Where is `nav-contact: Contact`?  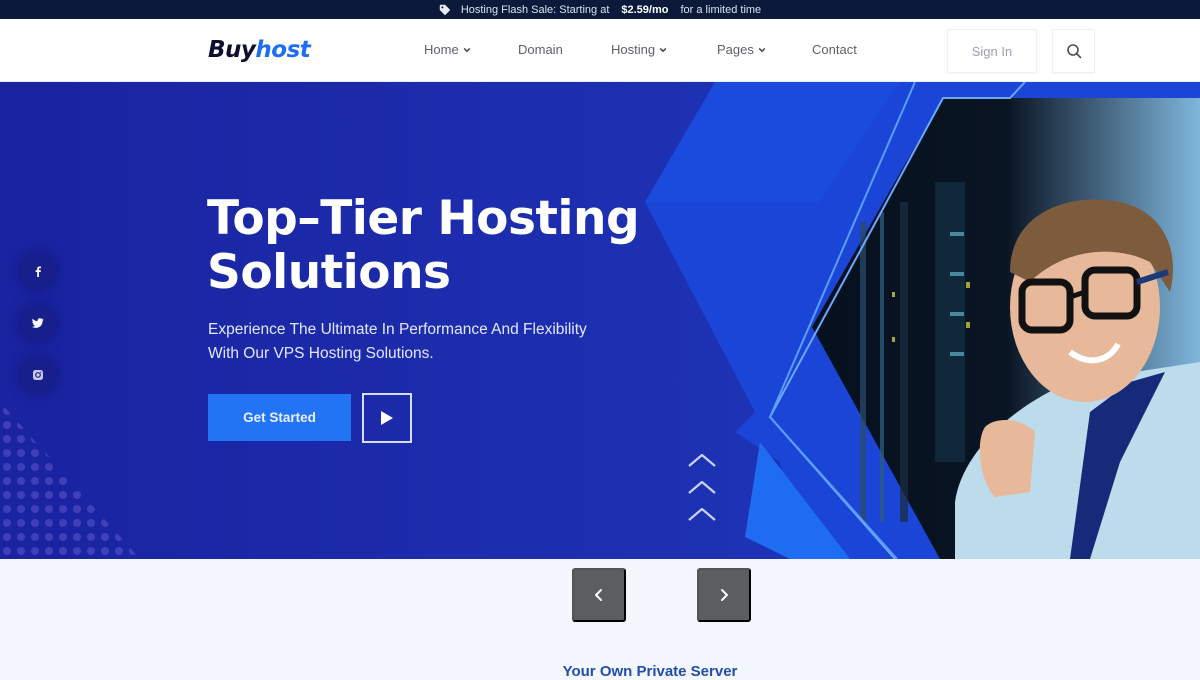 nav-contact: Contact is located at coordinates (834, 49).